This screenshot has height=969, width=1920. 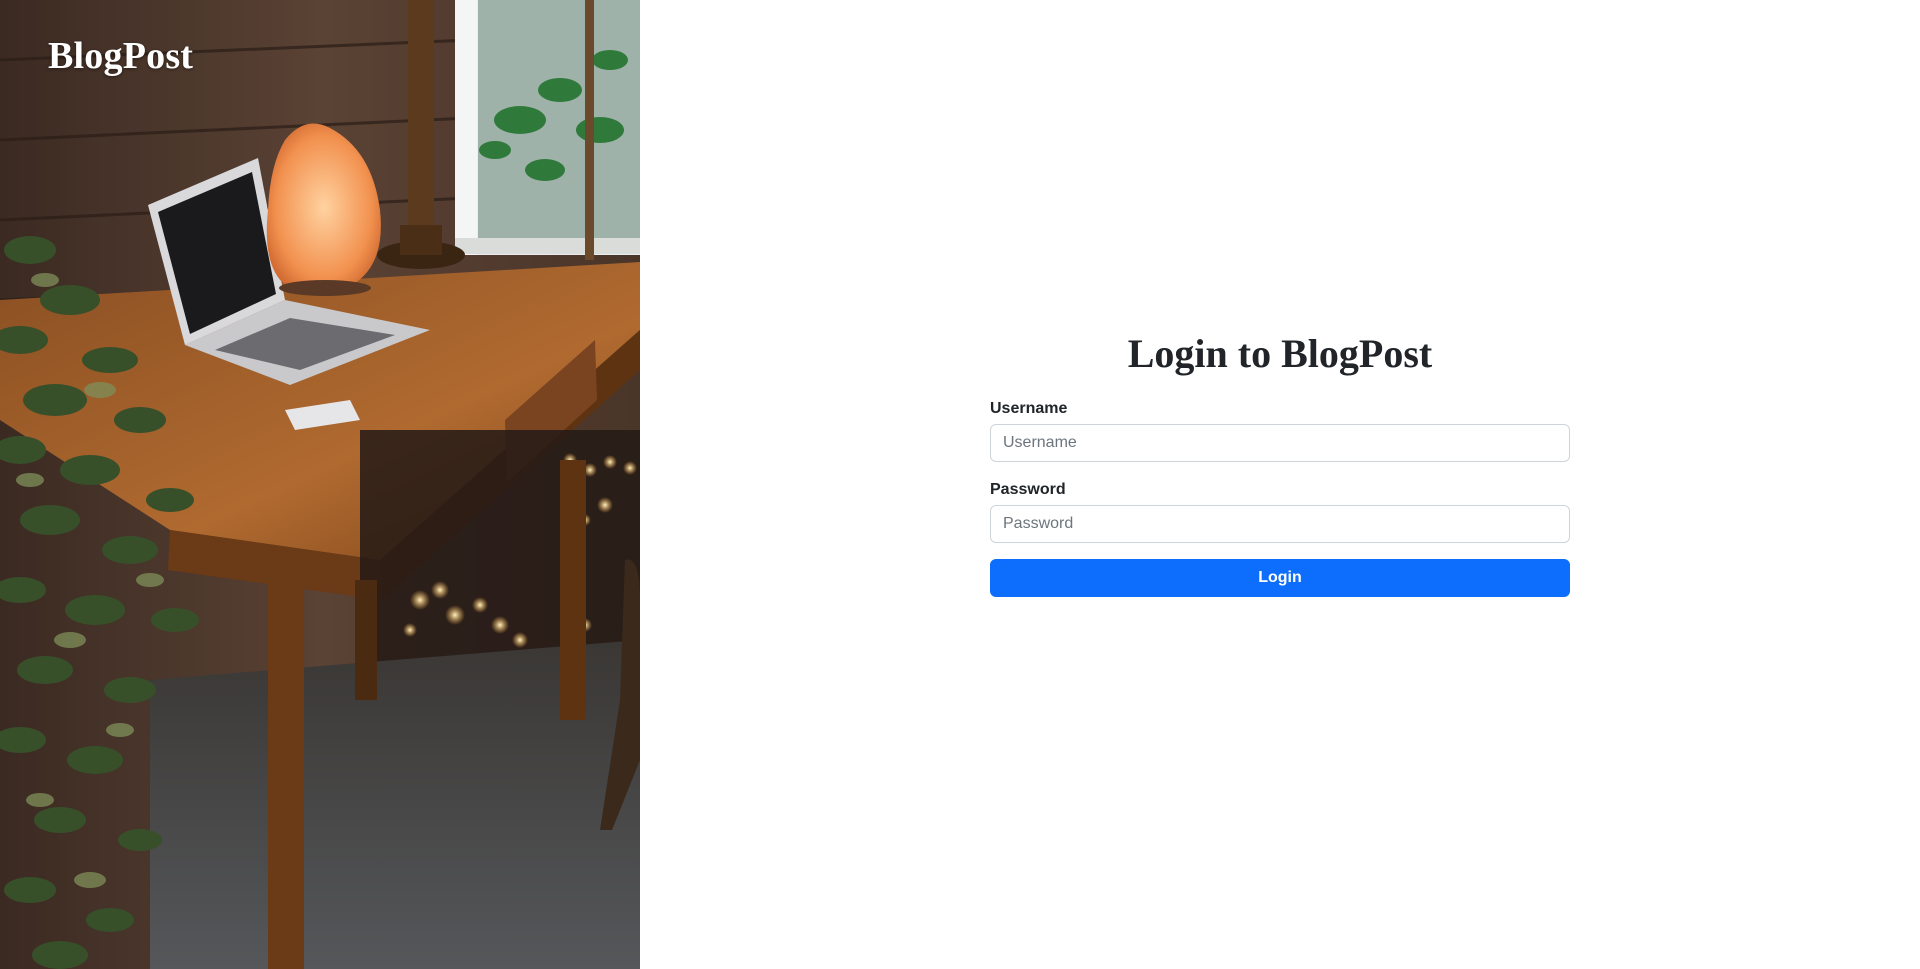 What do you see at coordinates (1029, 408) in the screenshot?
I see `username-label: Username` at bounding box center [1029, 408].